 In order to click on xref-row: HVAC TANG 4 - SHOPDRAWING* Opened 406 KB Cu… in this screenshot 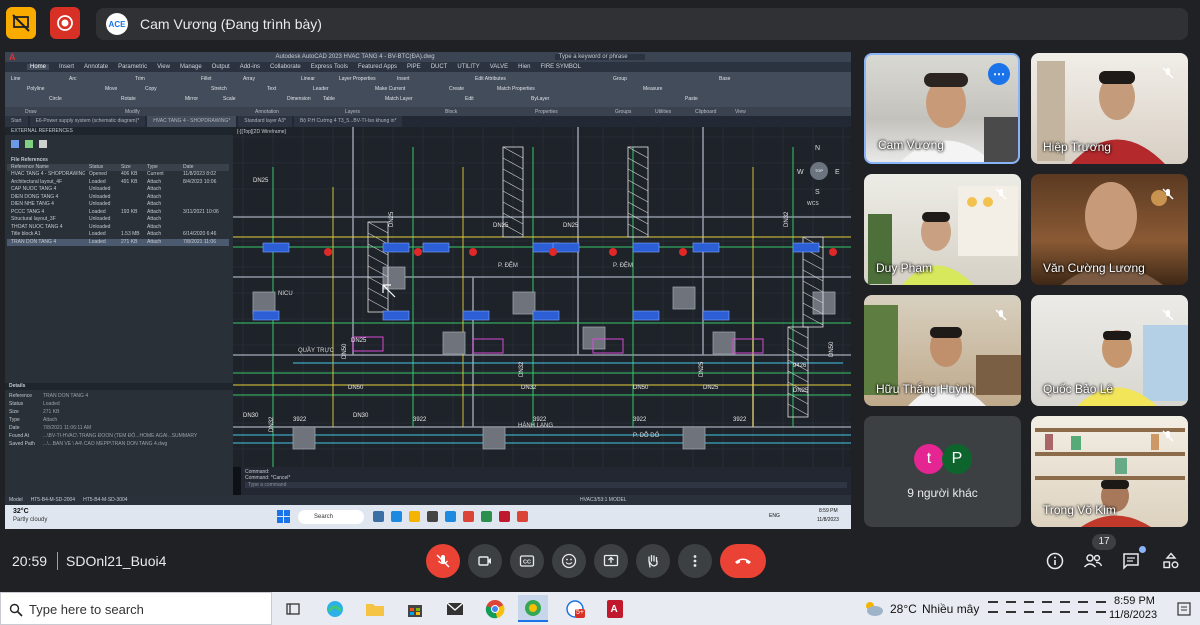, I will do `click(118, 175)`.